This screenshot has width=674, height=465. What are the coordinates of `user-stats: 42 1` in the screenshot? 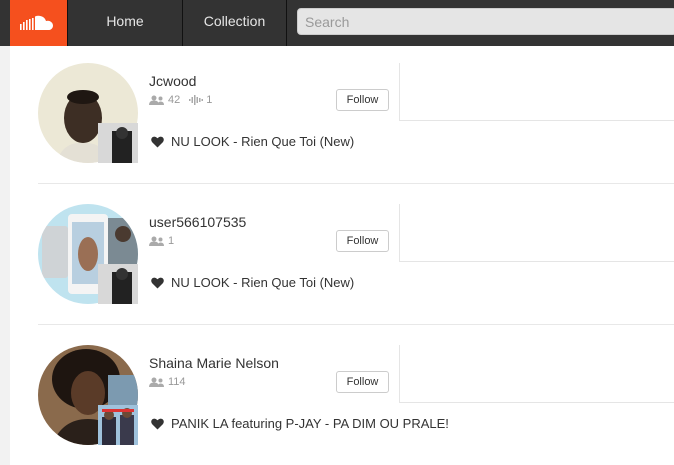 It's located at (185, 100).